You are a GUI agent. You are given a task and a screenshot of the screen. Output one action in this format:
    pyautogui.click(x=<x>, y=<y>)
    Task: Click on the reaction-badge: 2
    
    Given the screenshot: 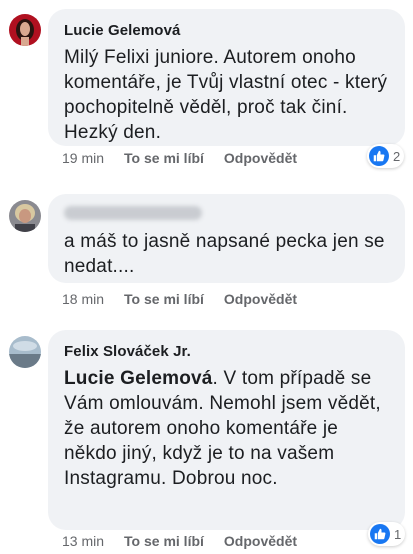 What is the action you would take?
    pyautogui.click(x=386, y=156)
    